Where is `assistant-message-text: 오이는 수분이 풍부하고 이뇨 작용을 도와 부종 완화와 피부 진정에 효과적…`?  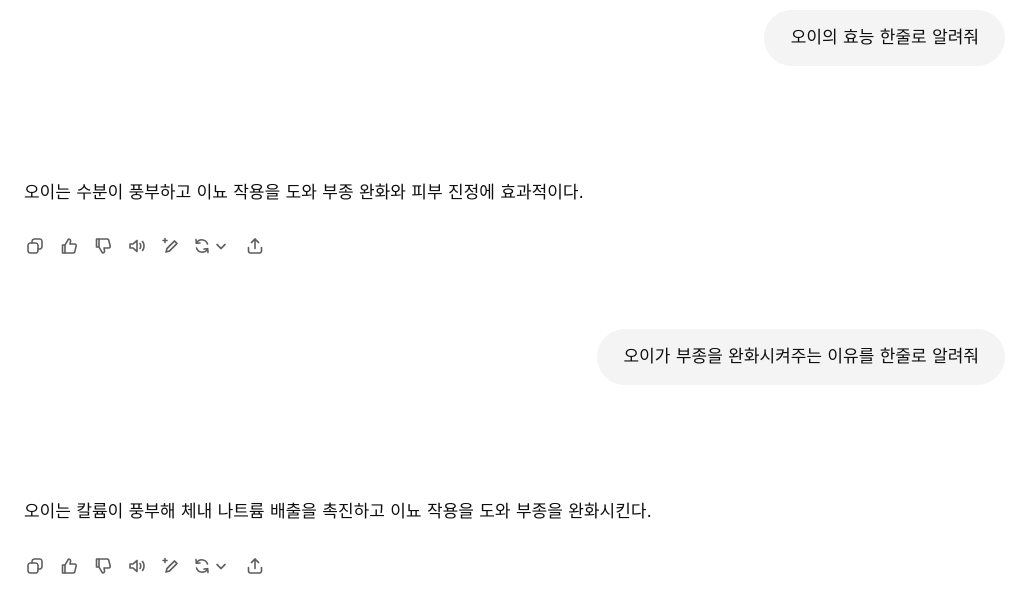 assistant-message-text: 오이는 수분이 풍부하고 이뇨 작용을 도와 부종 완화와 피부 진정에 효과적… is located at coordinates (304, 193).